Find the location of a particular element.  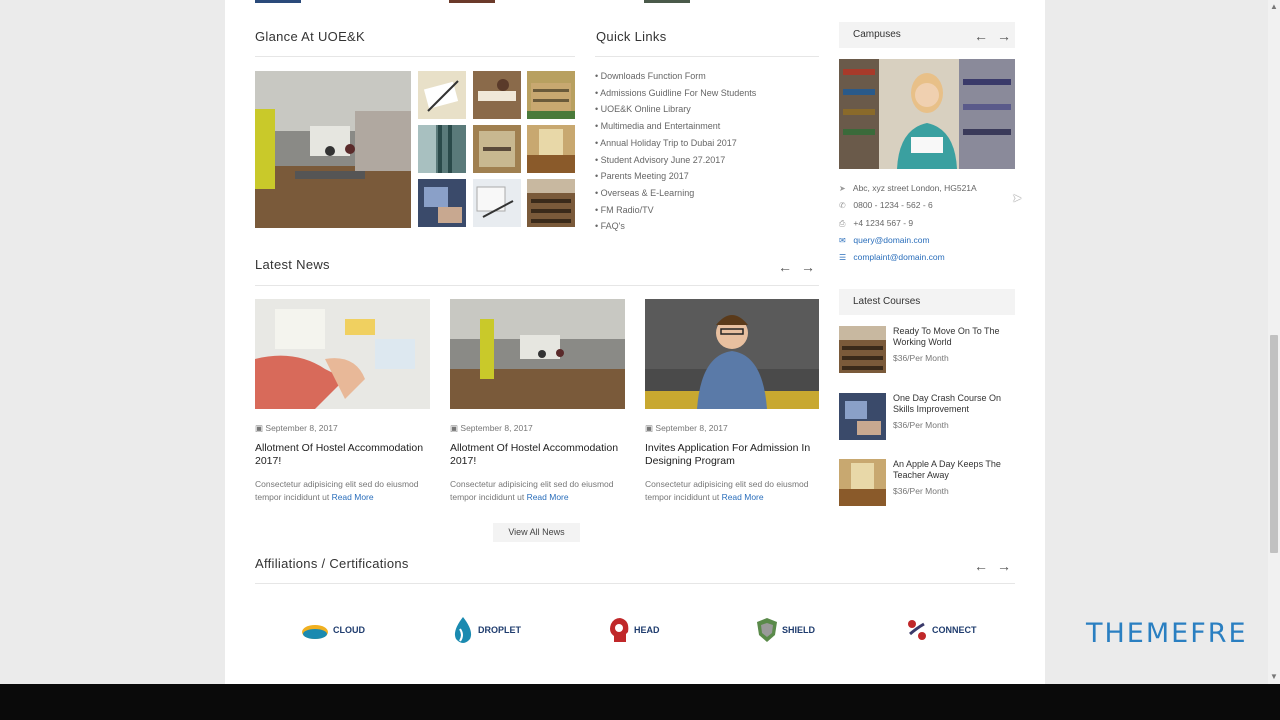

envelope-icon: ✉ is located at coordinates (842, 240).